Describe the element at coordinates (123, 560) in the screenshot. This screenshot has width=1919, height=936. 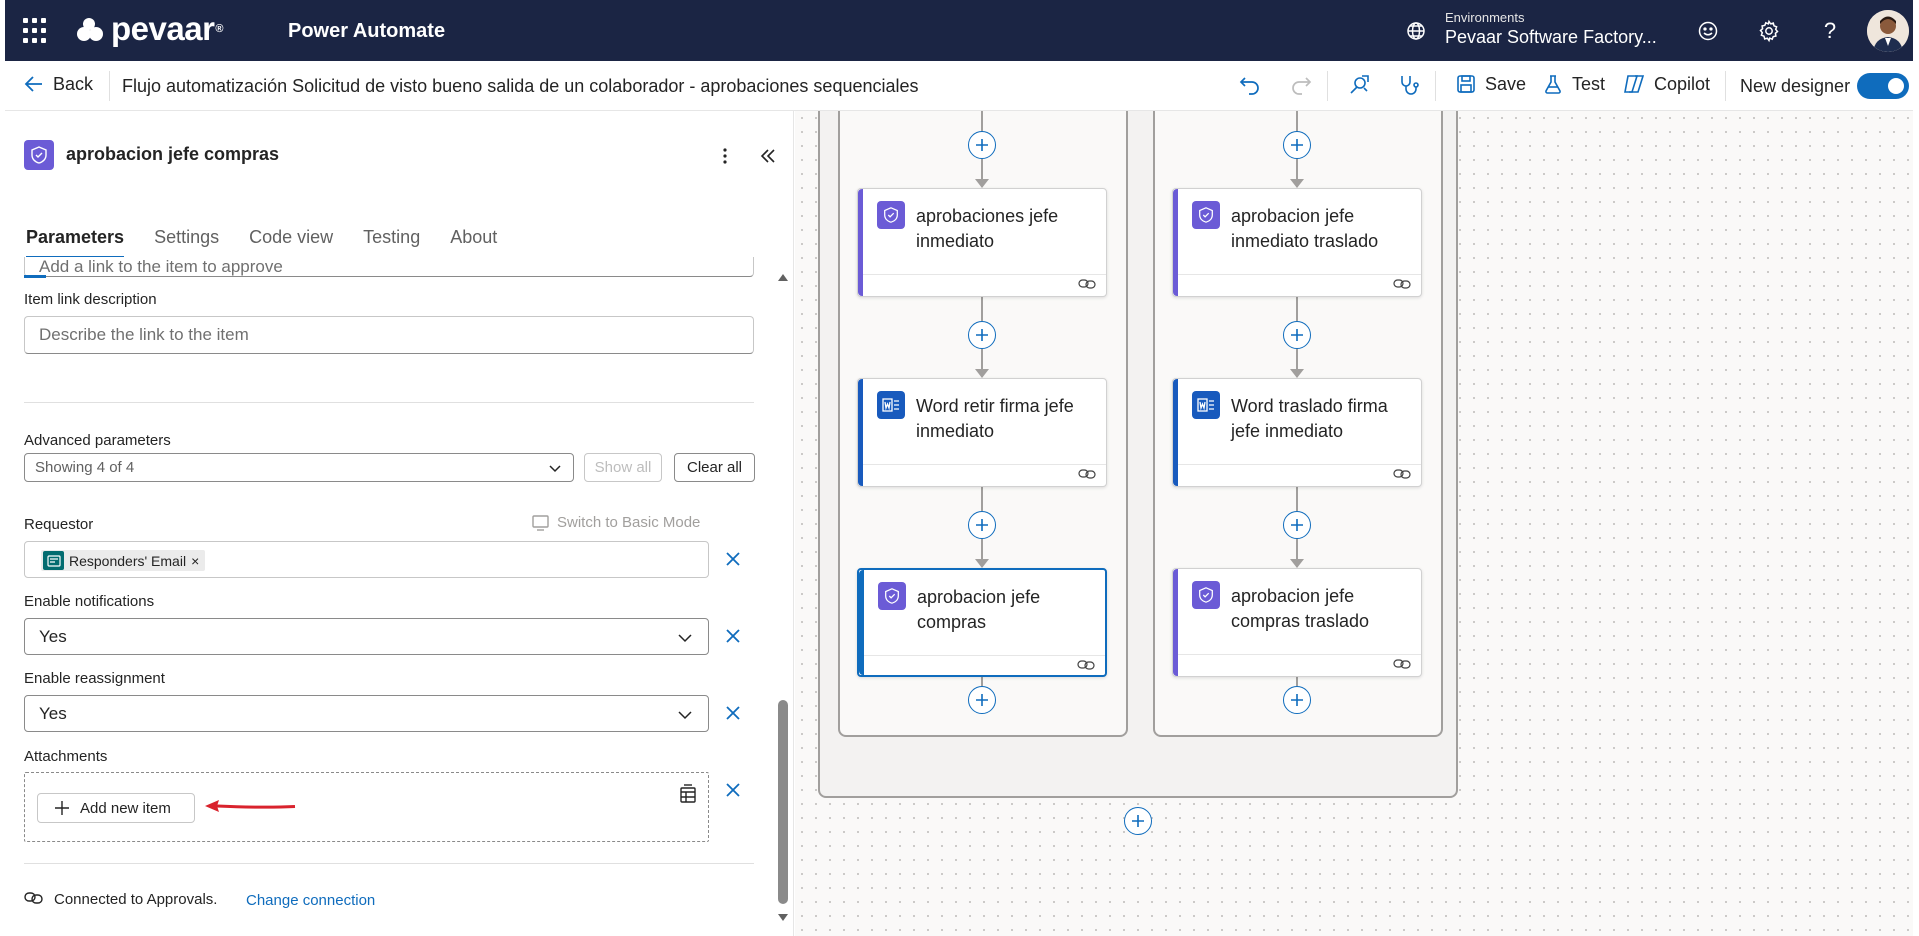
I see `responders-email-token: Responders' Email ×` at that location.